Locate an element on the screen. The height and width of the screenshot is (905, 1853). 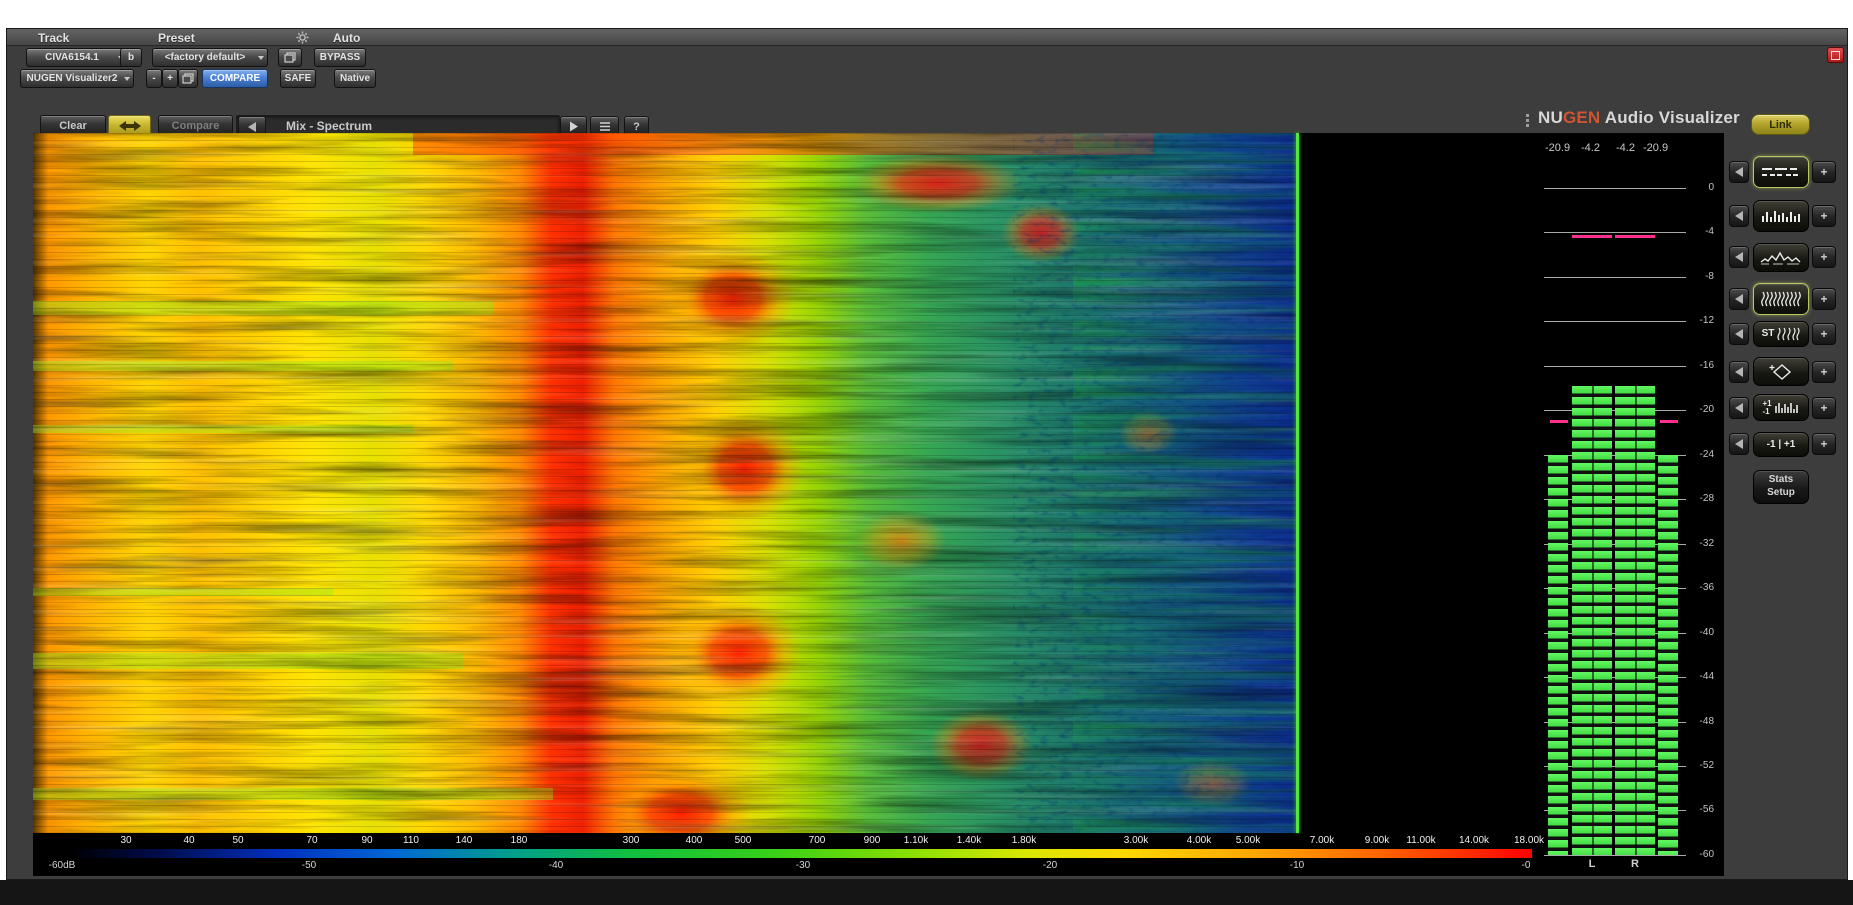
view-button-spectrum-bars is located at coordinates (1781, 216).